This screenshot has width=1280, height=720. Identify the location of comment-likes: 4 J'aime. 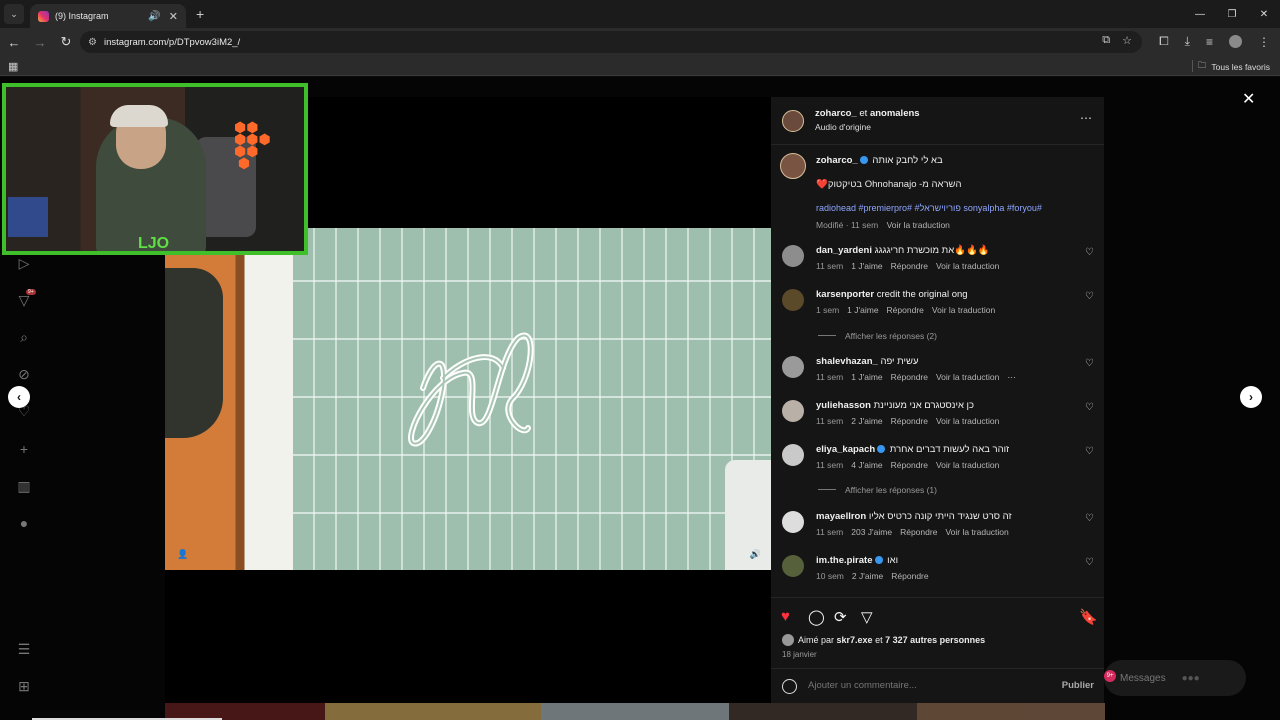
(866, 465).